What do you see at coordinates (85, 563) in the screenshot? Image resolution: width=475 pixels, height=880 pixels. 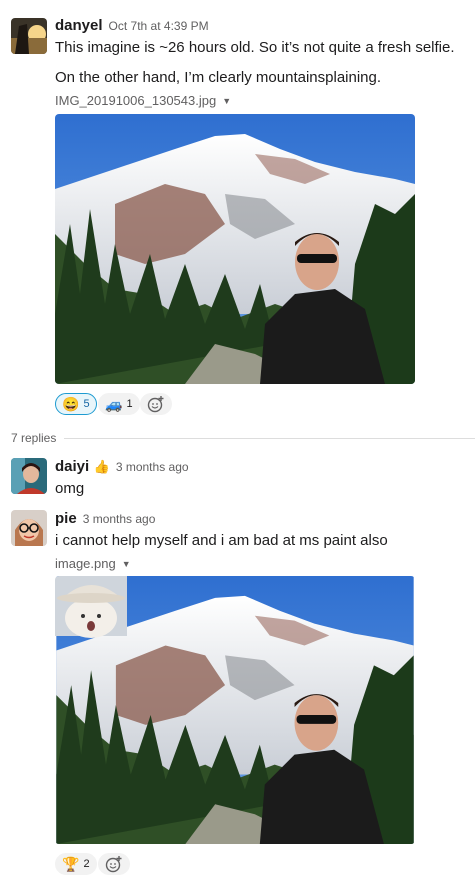 I see `file-name-label: image.png` at bounding box center [85, 563].